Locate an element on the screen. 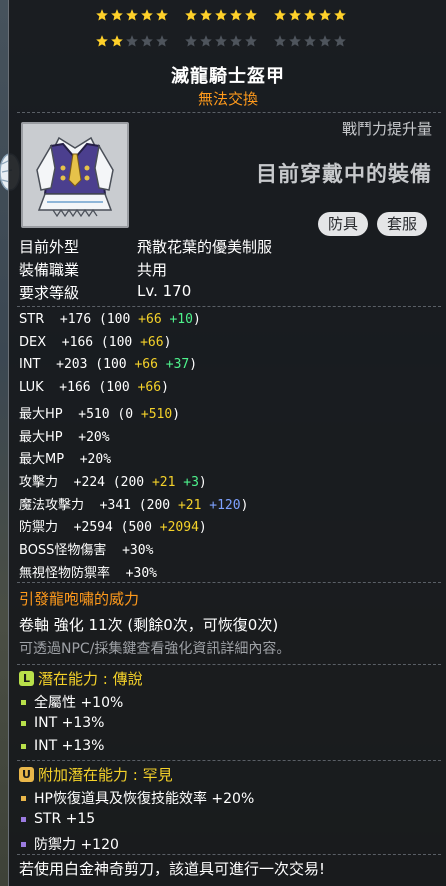 The width and height of the screenshot is (446, 886). stat-scroll-bonus: +120 is located at coordinates (221, 505).